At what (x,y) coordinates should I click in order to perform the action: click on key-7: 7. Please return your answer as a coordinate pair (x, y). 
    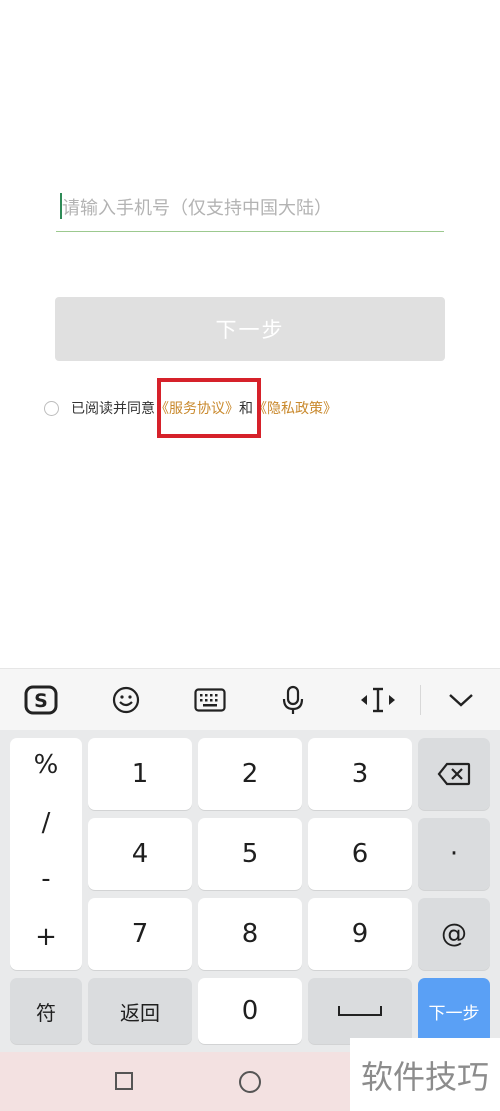
    Looking at the image, I should click on (140, 934).